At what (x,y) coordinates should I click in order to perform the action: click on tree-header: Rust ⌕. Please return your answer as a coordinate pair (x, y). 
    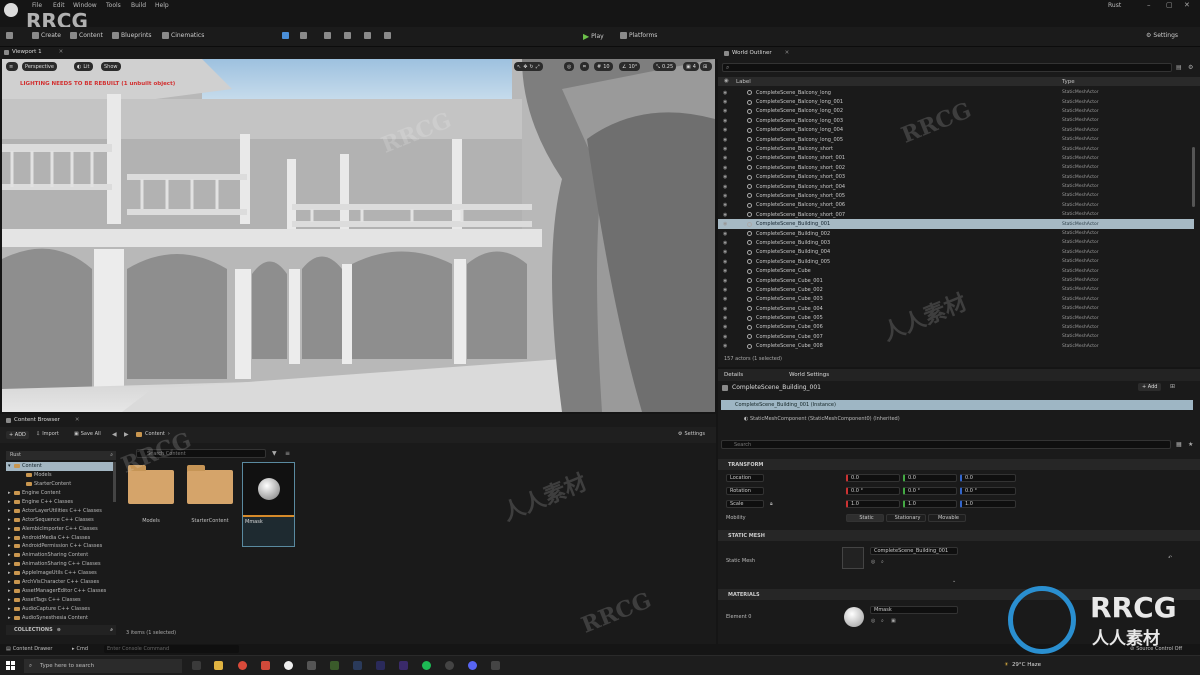
    Looking at the image, I should click on (61, 455).